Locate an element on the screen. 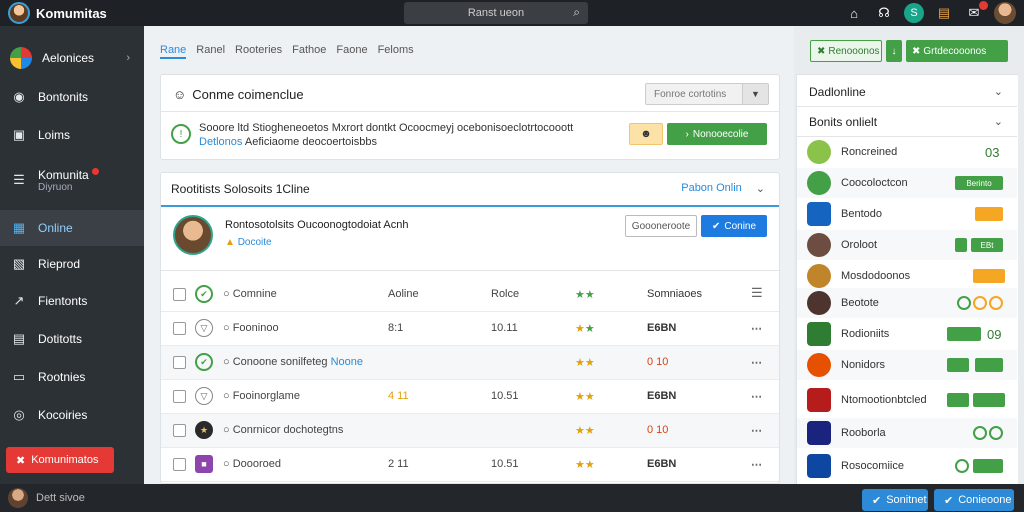 This screenshot has width=1024, height=512. online-user-name: Roncreined is located at coordinates (869, 152).